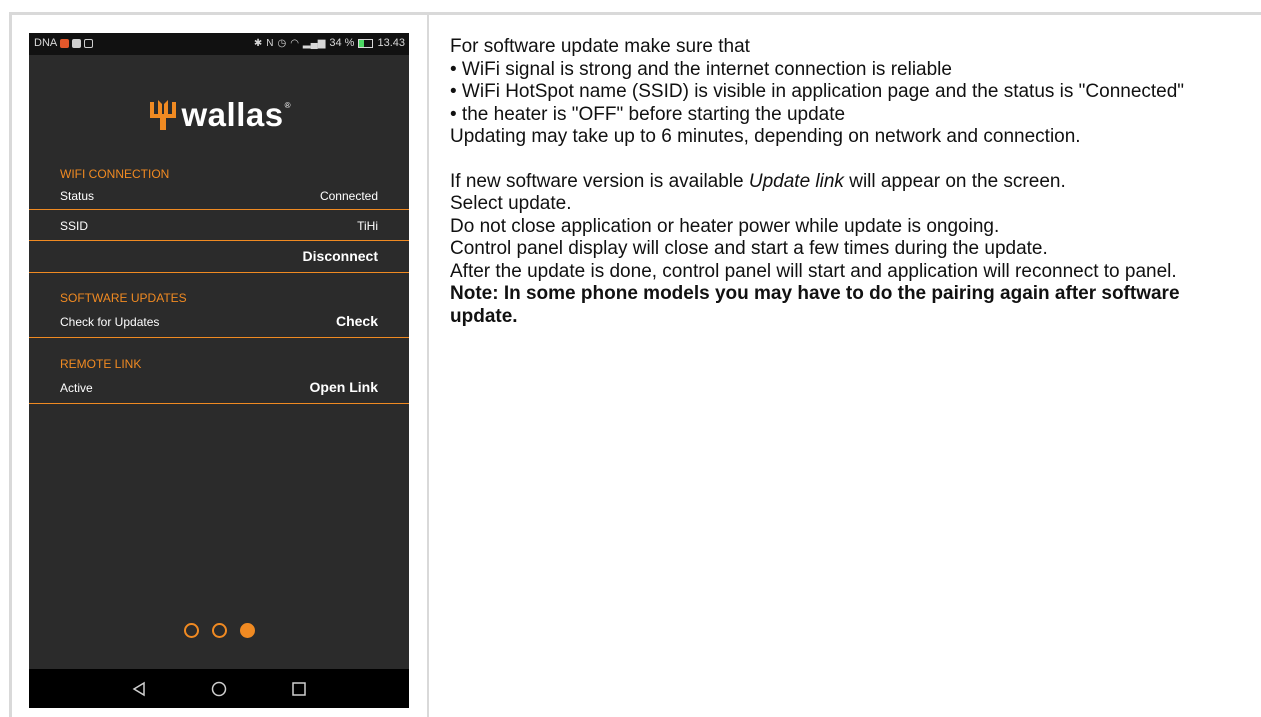 This screenshot has height=717, width=1261. I want to click on nfc-icon: N, so click(270, 43).